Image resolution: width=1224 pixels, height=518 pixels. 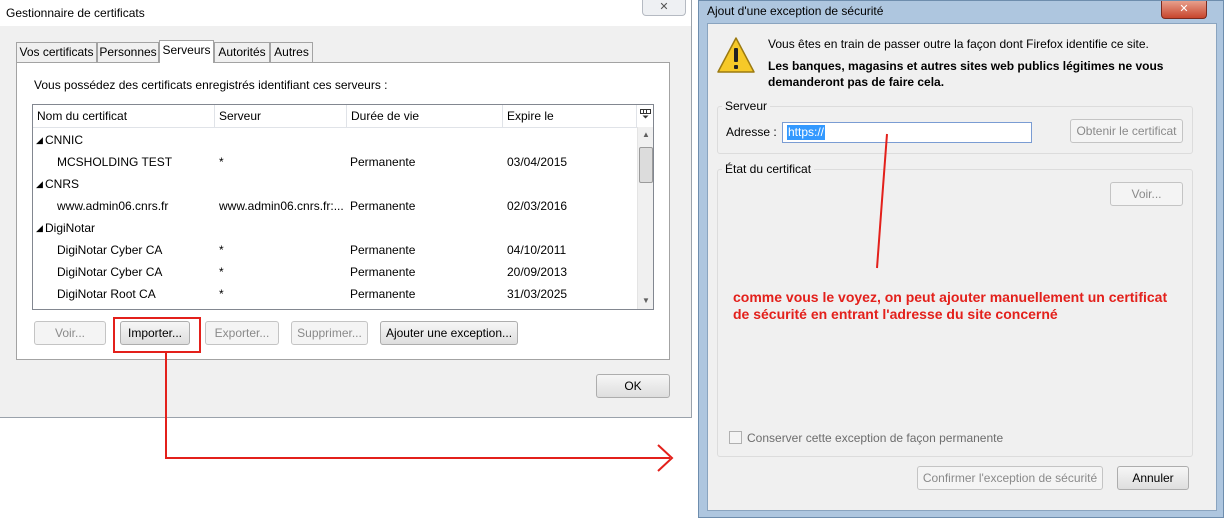 I want to click on title-bar: Gestionnaire de certificats ✕, so click(x=345, y=13).